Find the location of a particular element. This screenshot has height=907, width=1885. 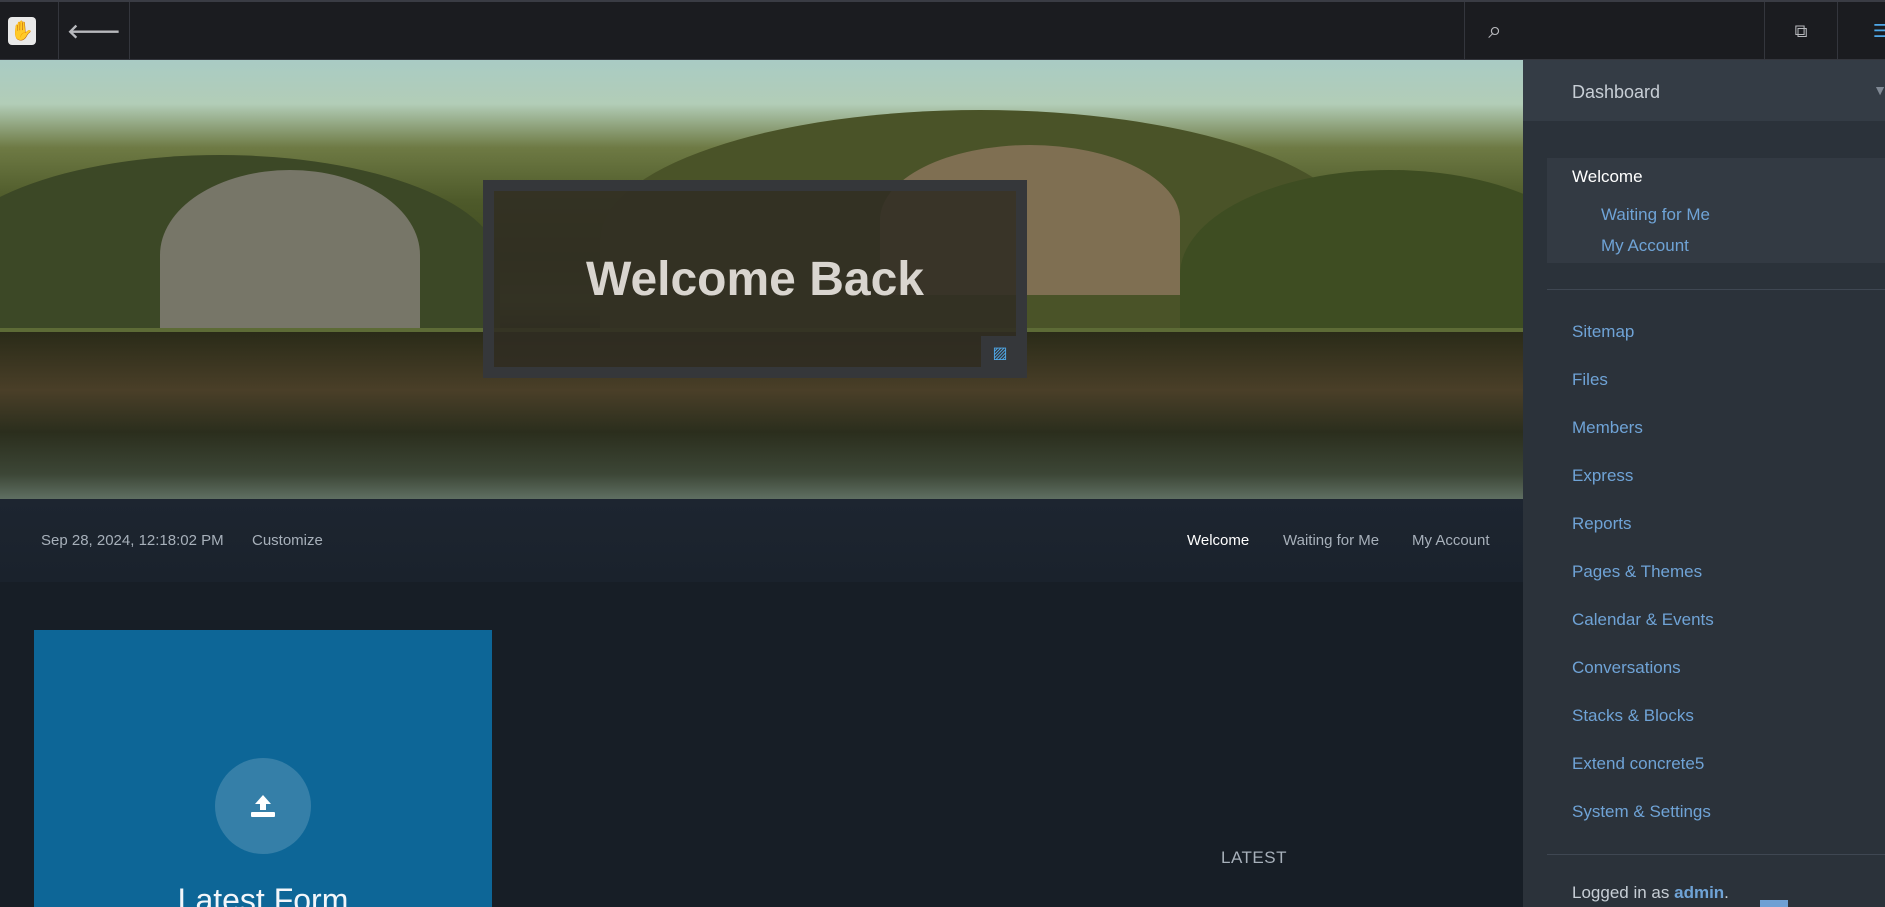

panel-title: Dashboard is located at coordinates (1616, 92).